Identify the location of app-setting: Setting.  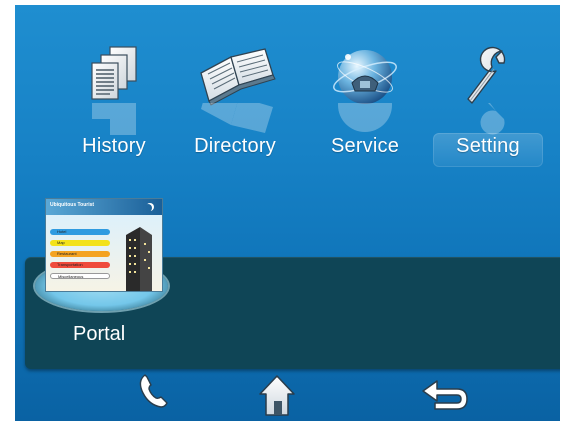
(488, 100).